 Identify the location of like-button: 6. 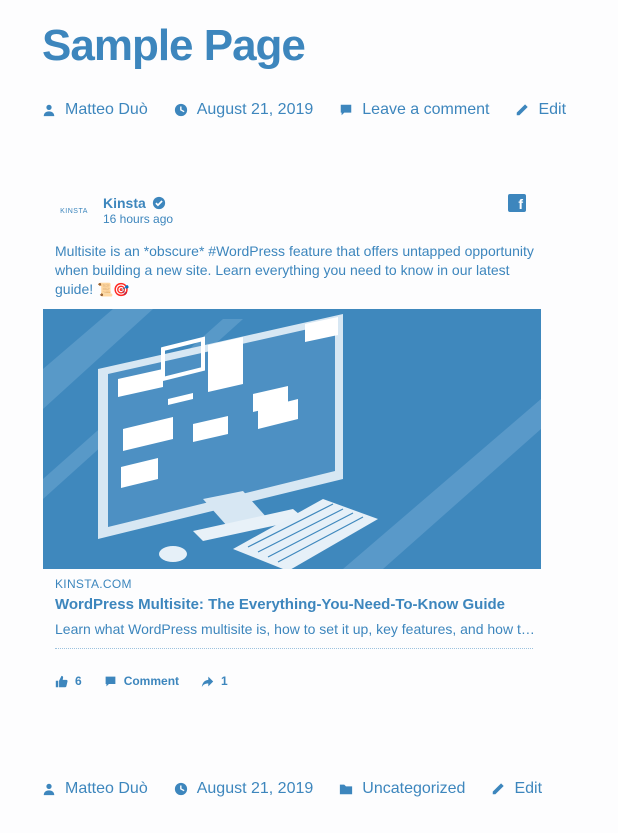
(68, 681).